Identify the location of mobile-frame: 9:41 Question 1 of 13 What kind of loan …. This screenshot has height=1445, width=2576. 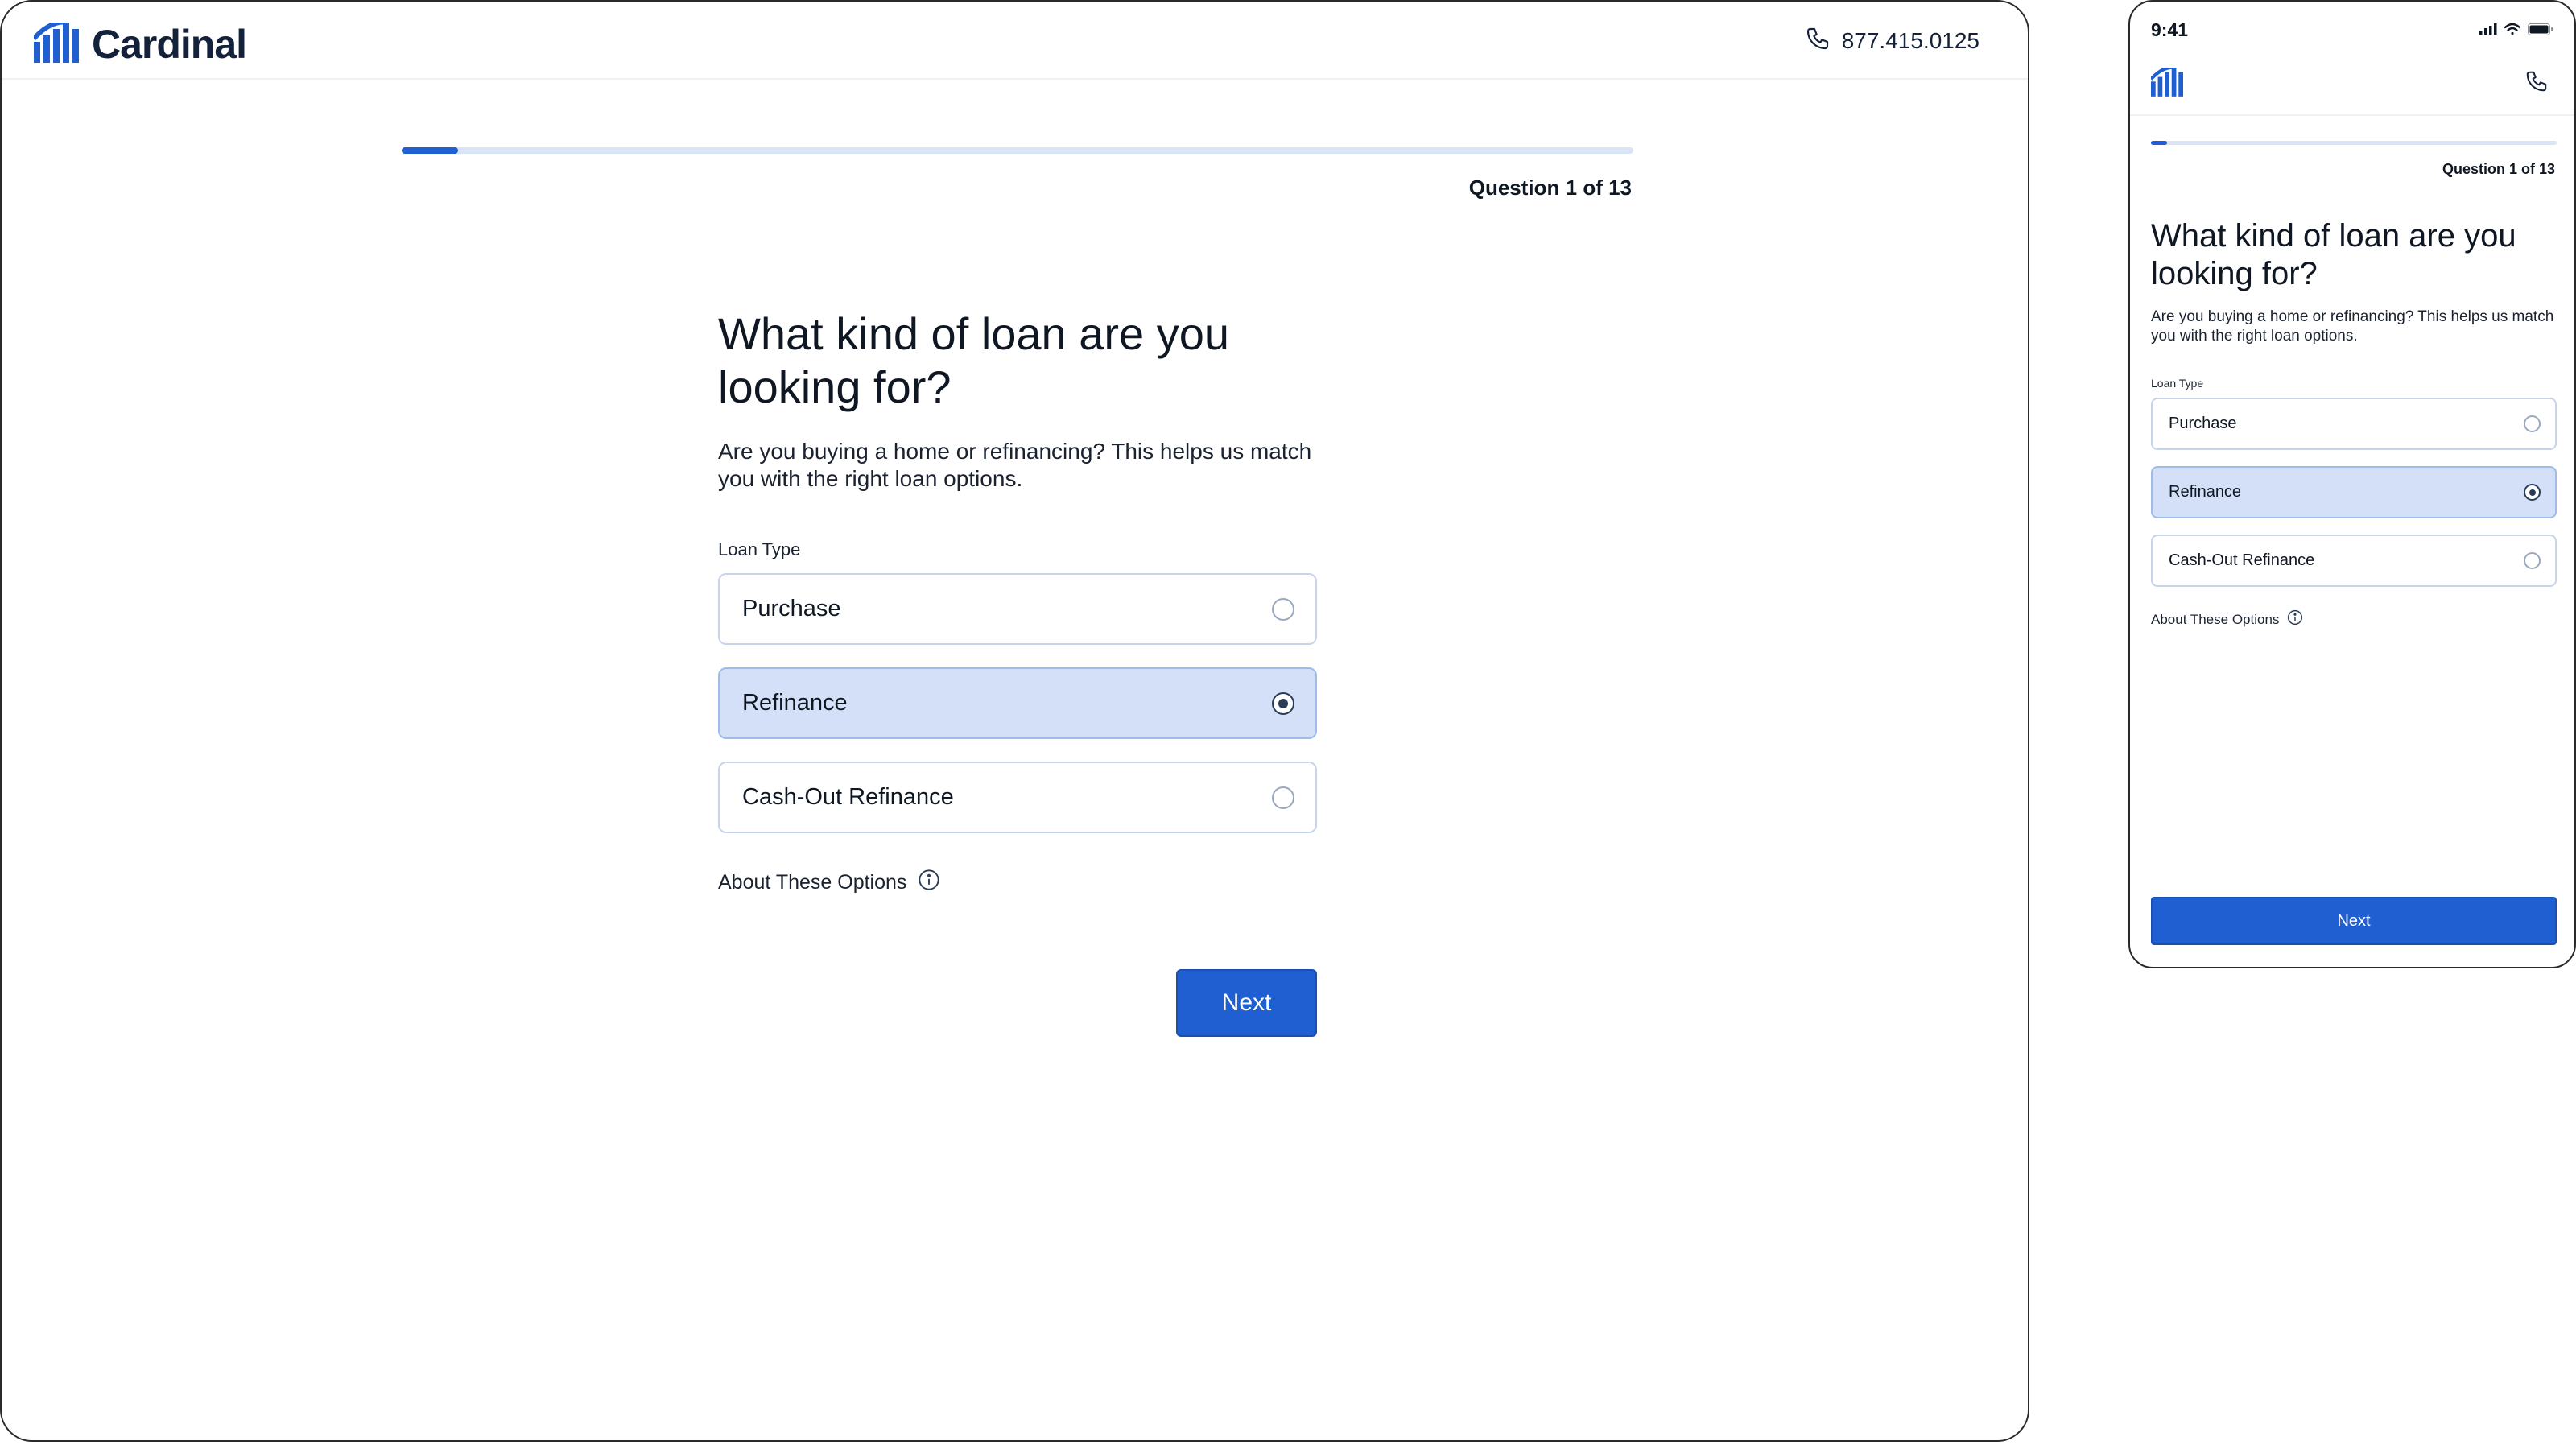
(2352, 484).